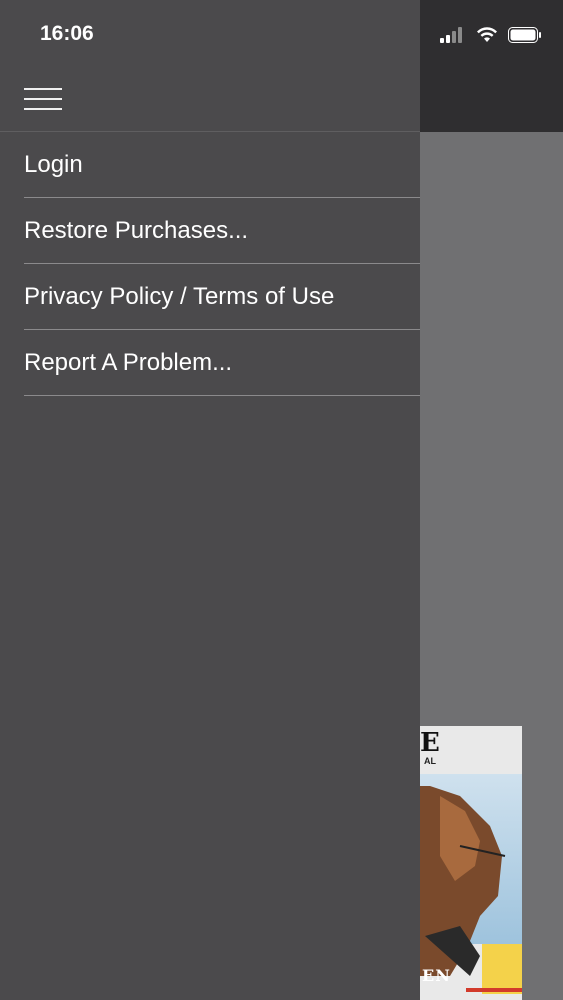  Describe the element at coordinates (430, 743) in the screenshot. I see `cover-title-fragment: E` at that location.